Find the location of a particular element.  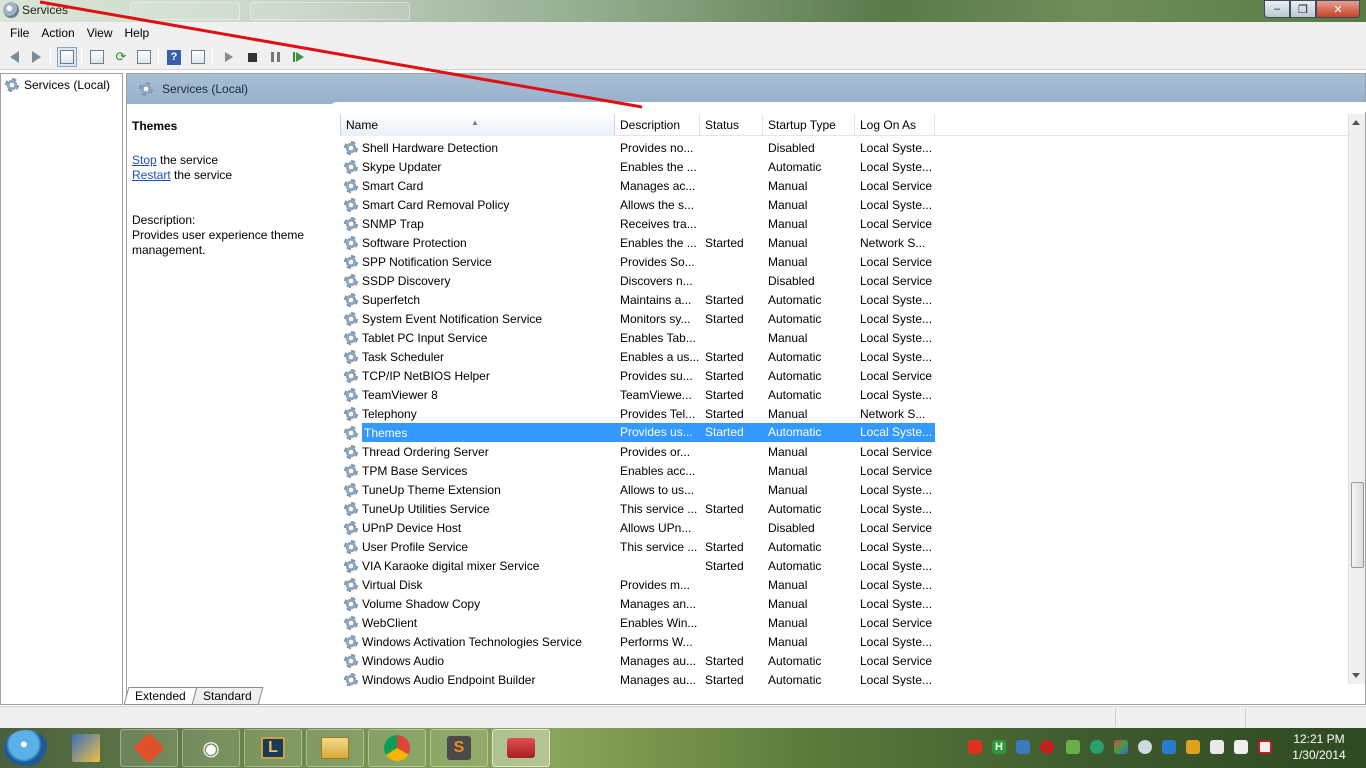

taskbar-app-foobar: ◉ is located at coordinates (211, 748).